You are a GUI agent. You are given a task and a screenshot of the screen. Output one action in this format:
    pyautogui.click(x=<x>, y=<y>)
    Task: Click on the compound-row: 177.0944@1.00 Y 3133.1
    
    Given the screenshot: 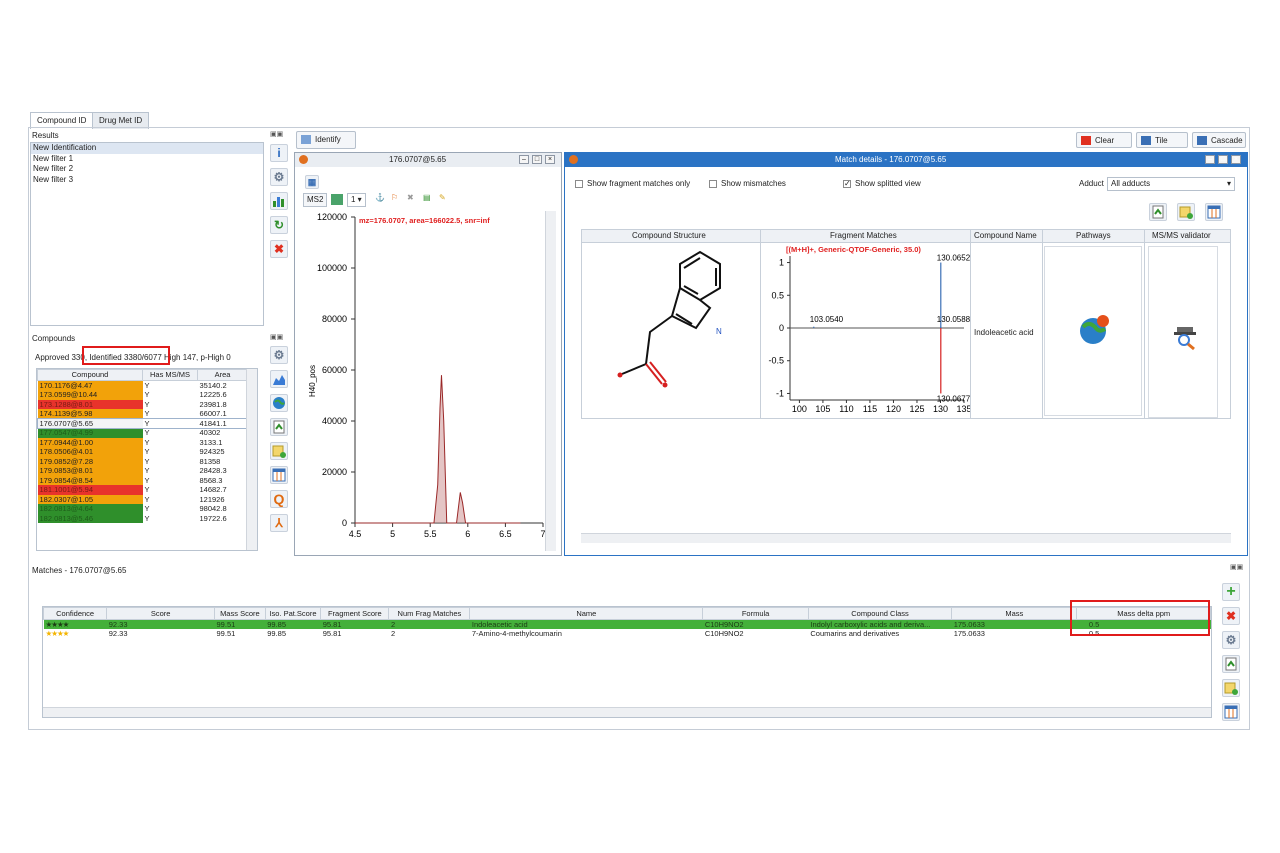 What is the action you would take?
    pyautogui.click(x=142, y=442)
    